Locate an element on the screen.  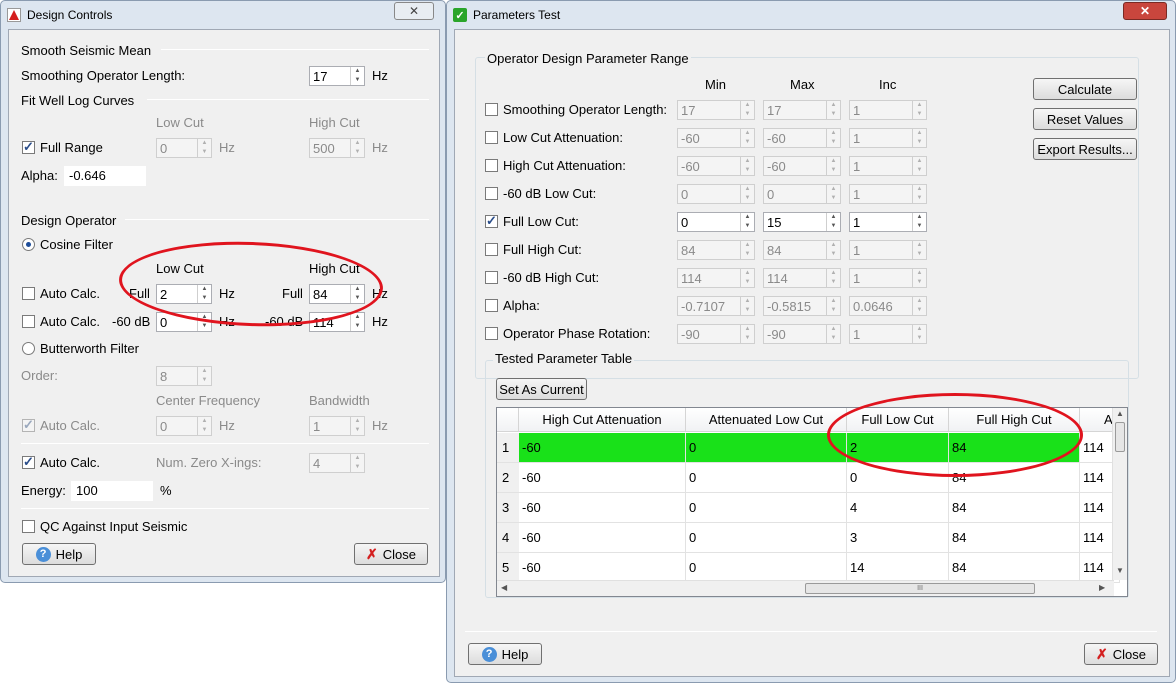
vertical-scrollbar: ▲ ▼ is located at coordinates (1119, 494).